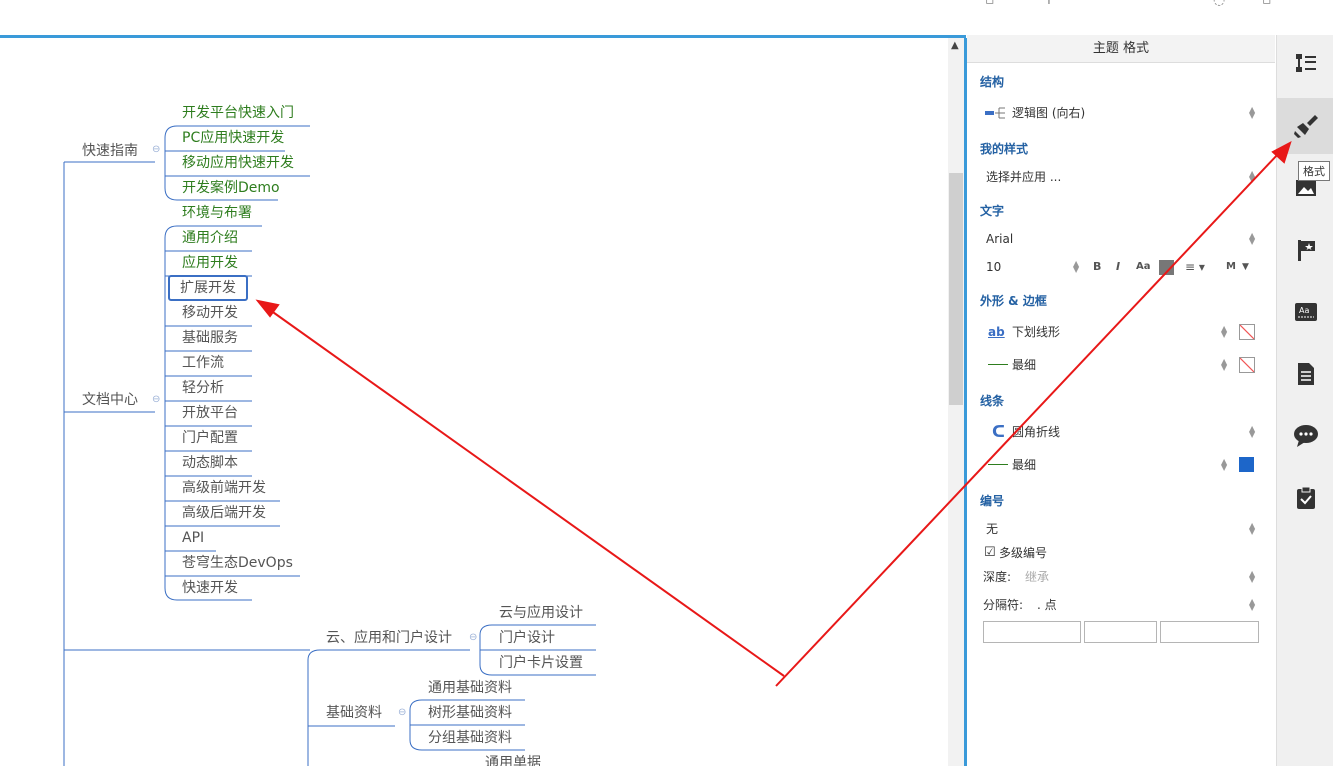  What do you see at coordinates (997, 577) in the screenshot?
I see `depth-label: 深度:` at bounding box center [997, 577].